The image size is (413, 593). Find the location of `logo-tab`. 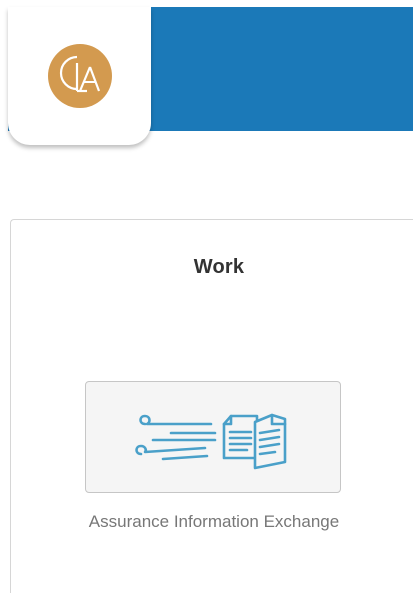

logo-tab is located at coordinates (79, 76).